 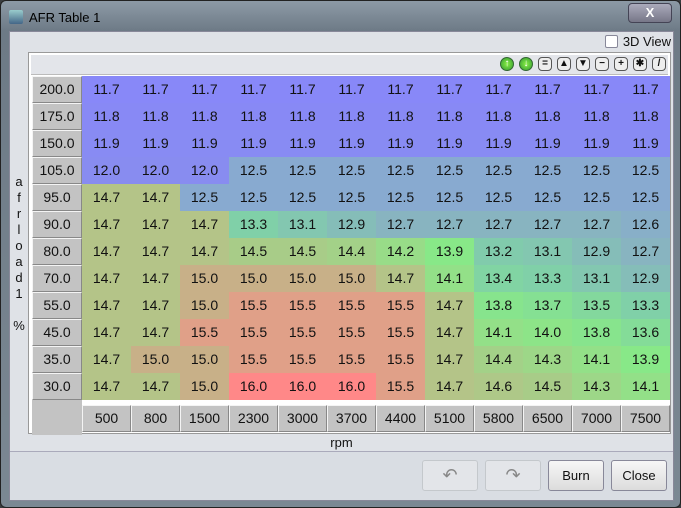 What do you see at coordinates (645, 418) in the screenshot?
I see `column-header: 7500` at bounding box center [645, 418].